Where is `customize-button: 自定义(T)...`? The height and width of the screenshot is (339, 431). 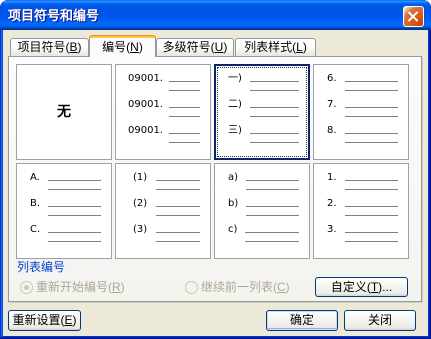
customize-button: 自定义(T)... is located at coordinates (361, 287).